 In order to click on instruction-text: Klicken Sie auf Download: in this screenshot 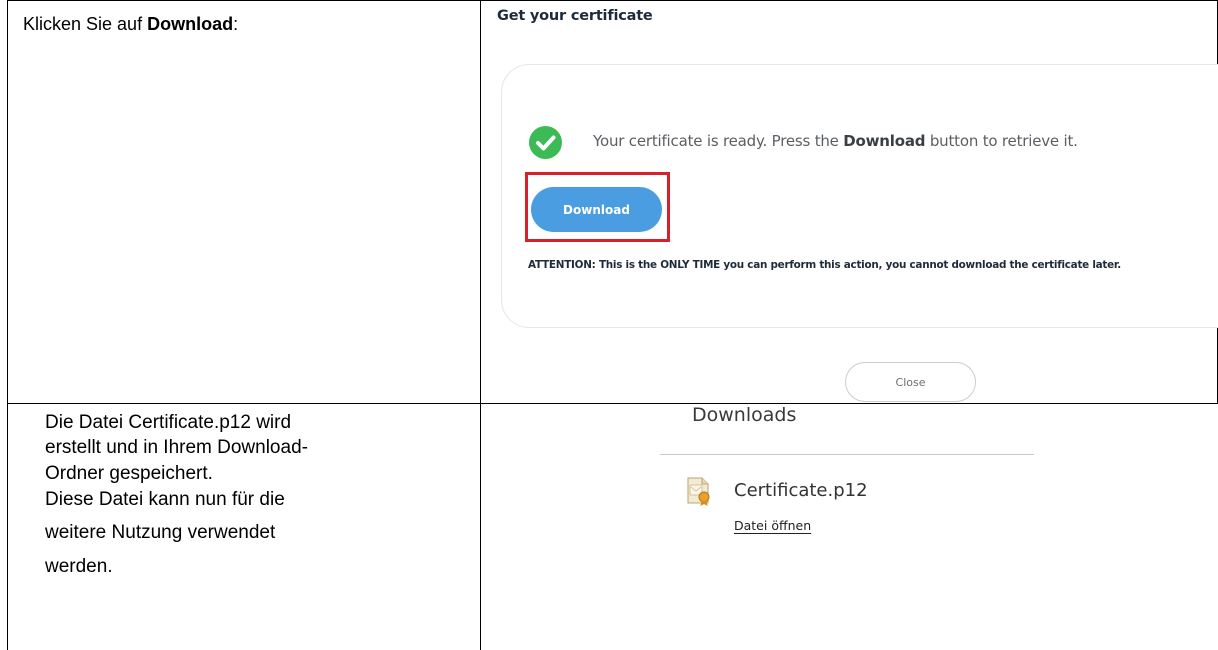, I will do `click(130, 24)`.